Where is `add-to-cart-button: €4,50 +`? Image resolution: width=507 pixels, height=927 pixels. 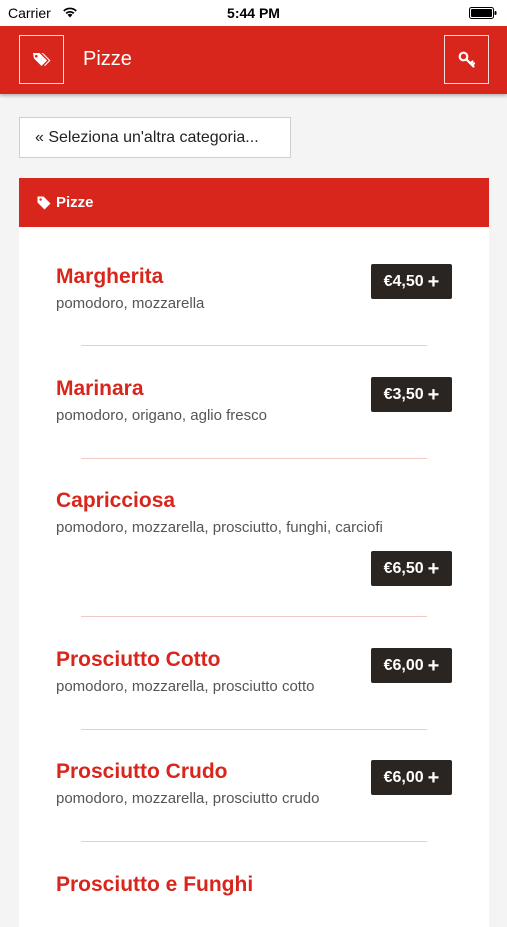 add-to-cart-button: €4,50 + is located at coordinates (411, 281).